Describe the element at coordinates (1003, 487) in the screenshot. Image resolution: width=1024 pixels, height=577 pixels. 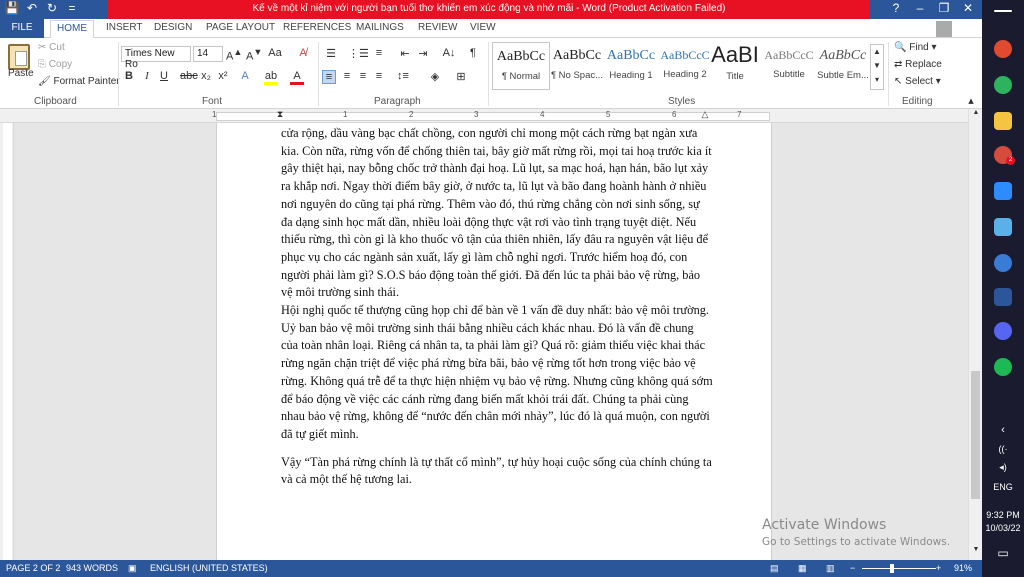
I see `input-language: ENG` at that location.